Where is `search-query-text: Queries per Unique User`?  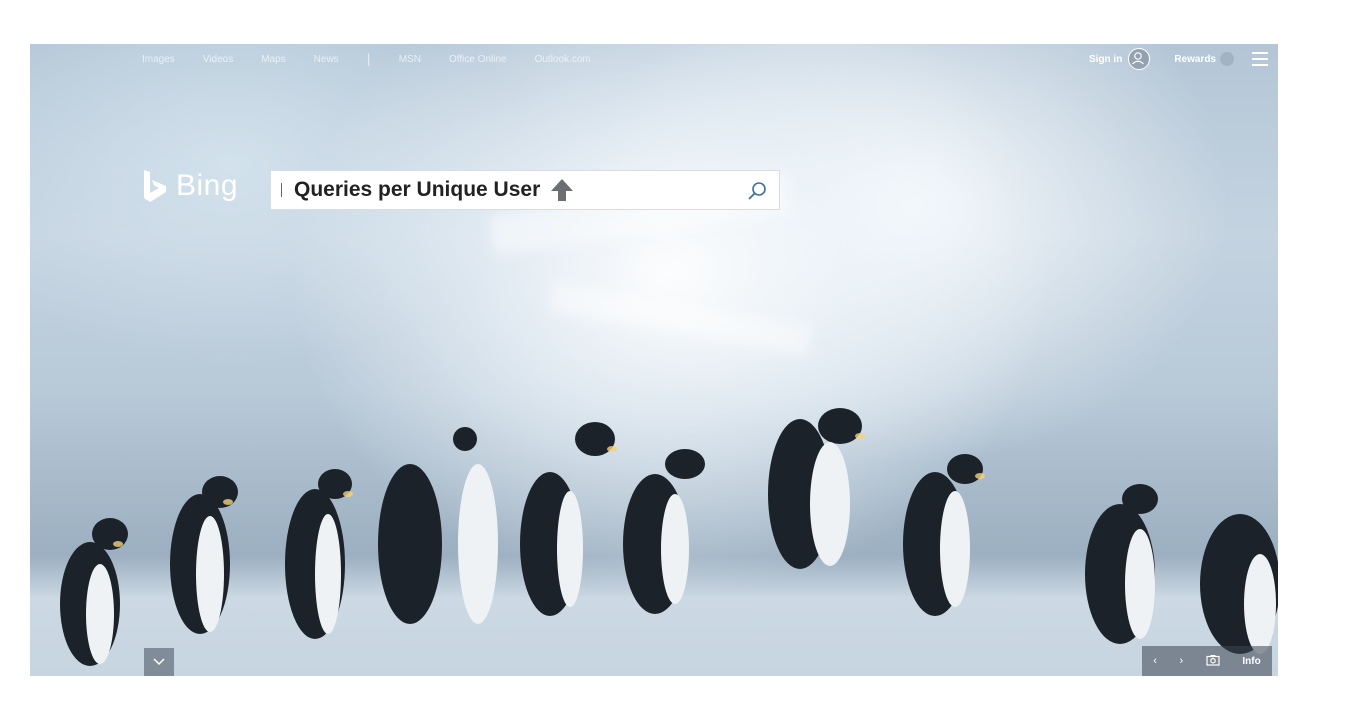 search-query-text: Queries per Unique User is located at coordinates (417, 189).